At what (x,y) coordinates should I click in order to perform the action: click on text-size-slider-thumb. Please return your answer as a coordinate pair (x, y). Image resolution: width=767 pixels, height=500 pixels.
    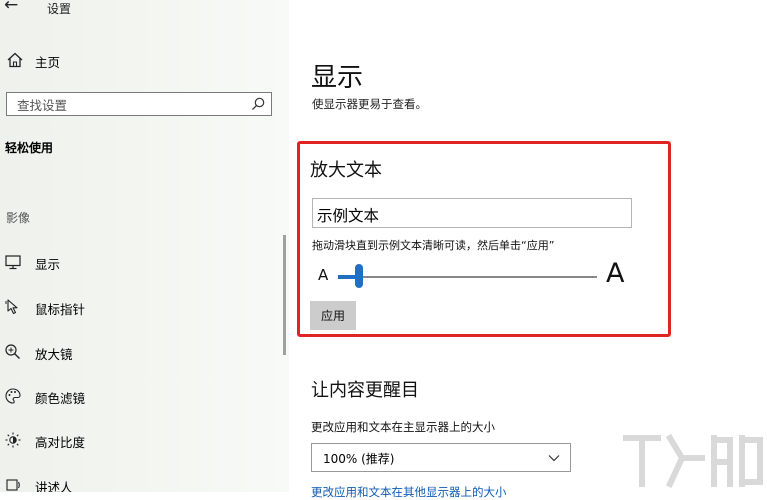
    Looking at the image, I should click on (358, 276).